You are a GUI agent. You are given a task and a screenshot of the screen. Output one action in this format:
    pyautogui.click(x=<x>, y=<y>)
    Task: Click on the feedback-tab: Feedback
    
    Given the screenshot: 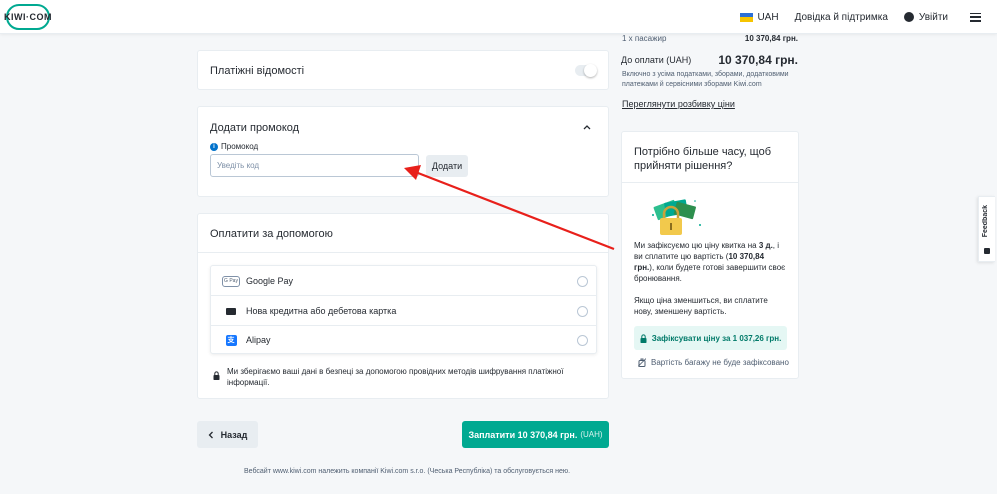 What is the action you would take?
    pyautogui.click(x=986, y=229)
    